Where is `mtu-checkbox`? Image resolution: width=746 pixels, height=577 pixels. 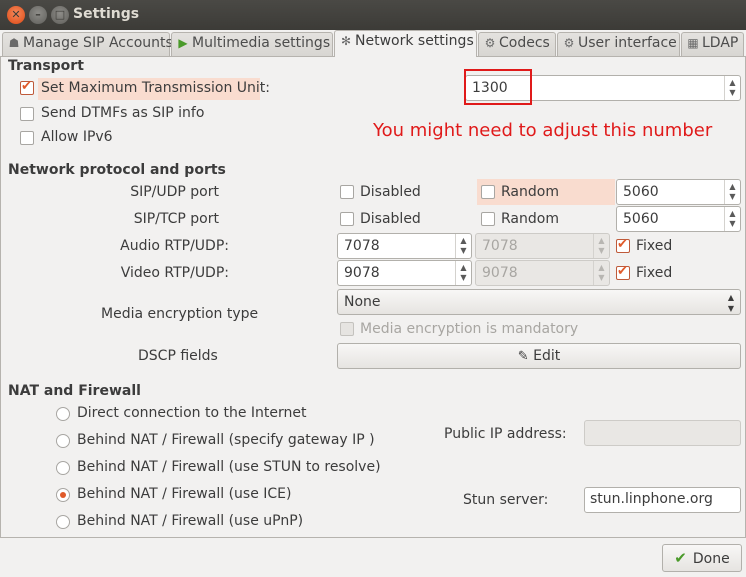
mtu-checkbox is located at coordinates (27, 87).